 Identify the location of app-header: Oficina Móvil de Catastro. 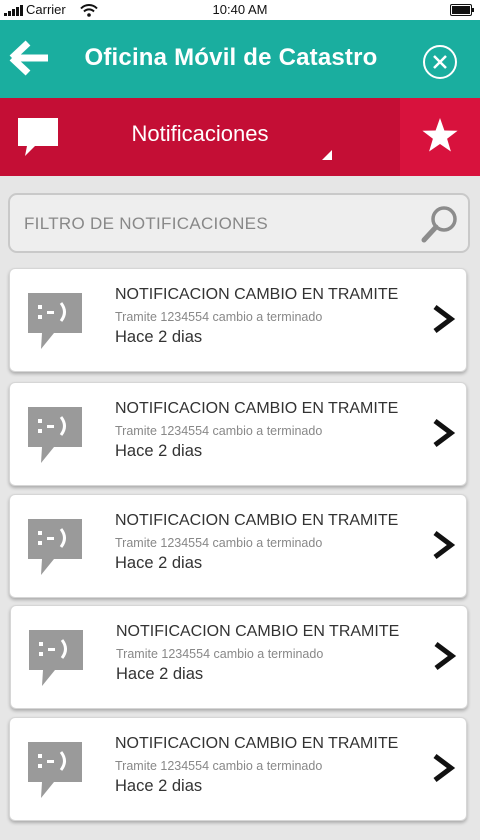
(240, 59).